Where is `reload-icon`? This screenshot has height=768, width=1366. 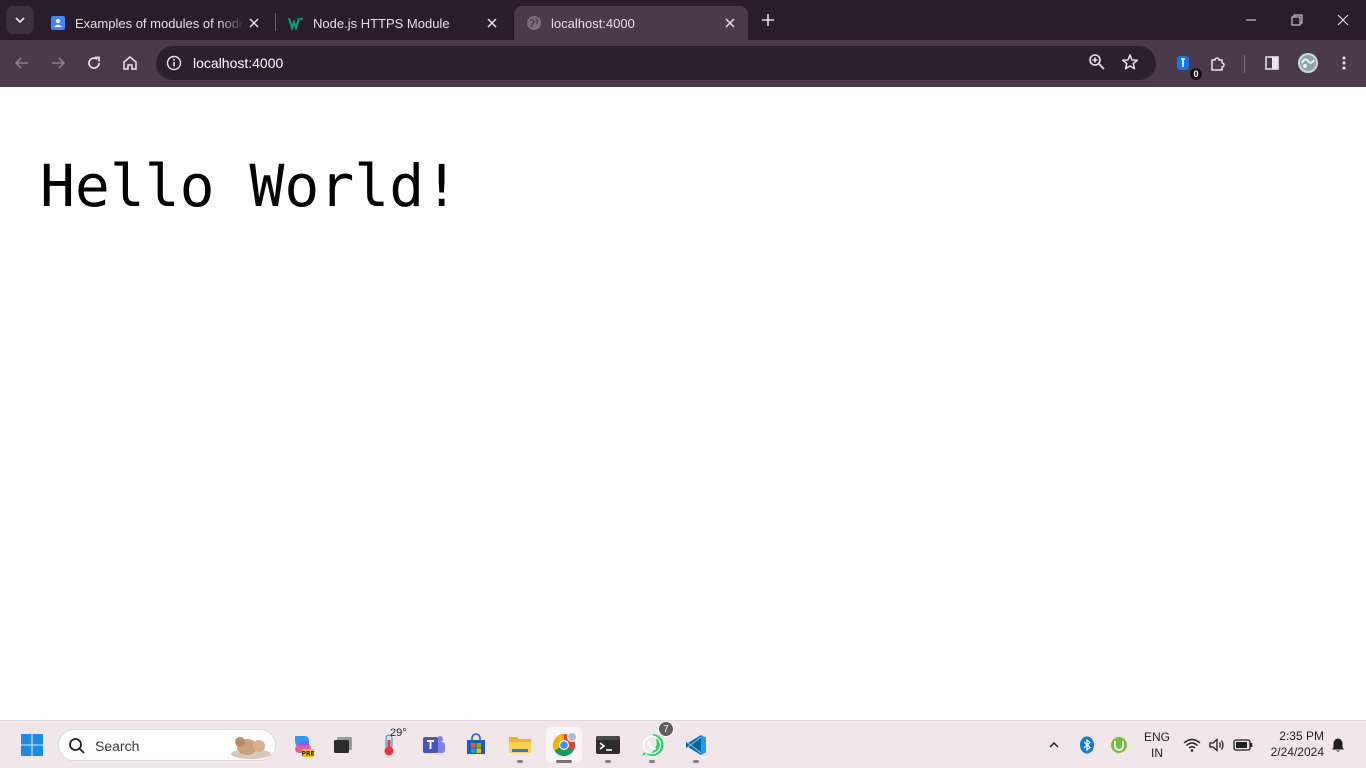
reload-icon is located at coordinates (94, 62).